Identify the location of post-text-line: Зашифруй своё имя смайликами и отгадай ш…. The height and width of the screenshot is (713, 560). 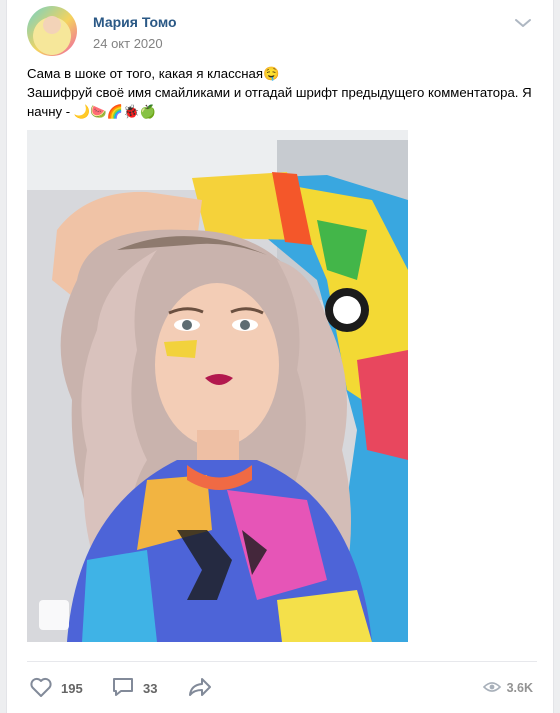
(279, 92).